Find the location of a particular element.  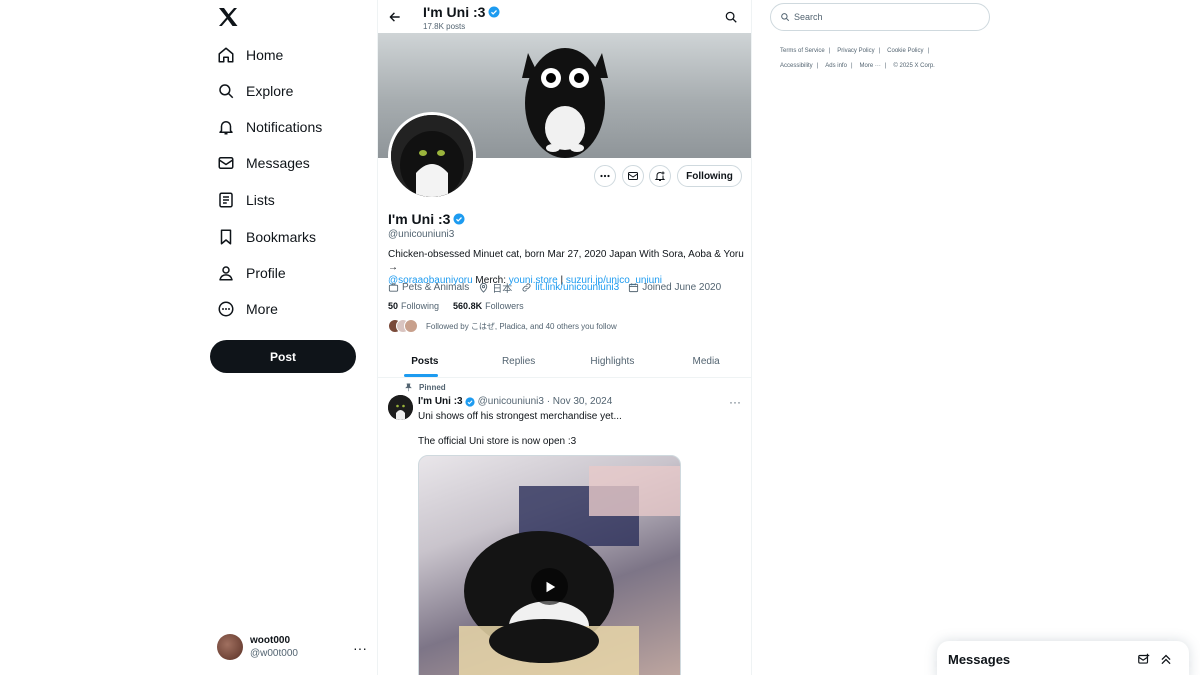

nav-item-more: More is located at coordinates (247, 309).